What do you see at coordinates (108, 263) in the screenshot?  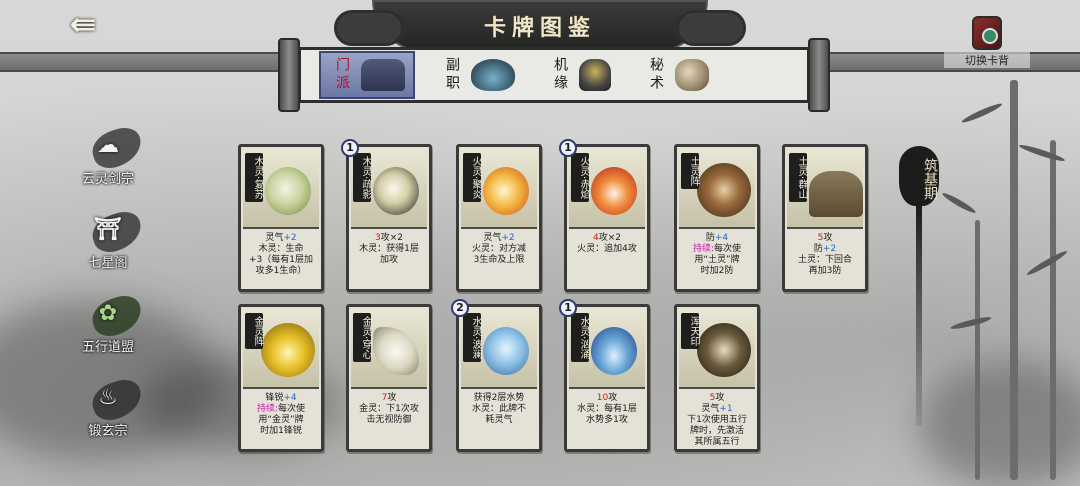 I see `sect-label: 七星阁` at bounding box center [108, 263].